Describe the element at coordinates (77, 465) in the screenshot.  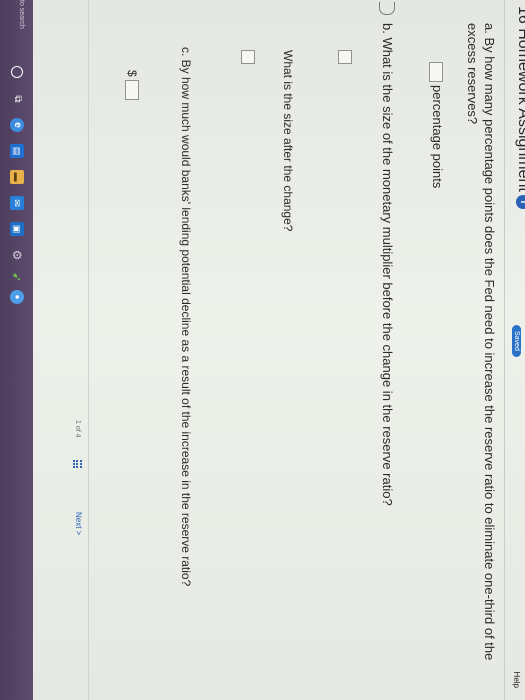
I see `grid-icon` at that location.